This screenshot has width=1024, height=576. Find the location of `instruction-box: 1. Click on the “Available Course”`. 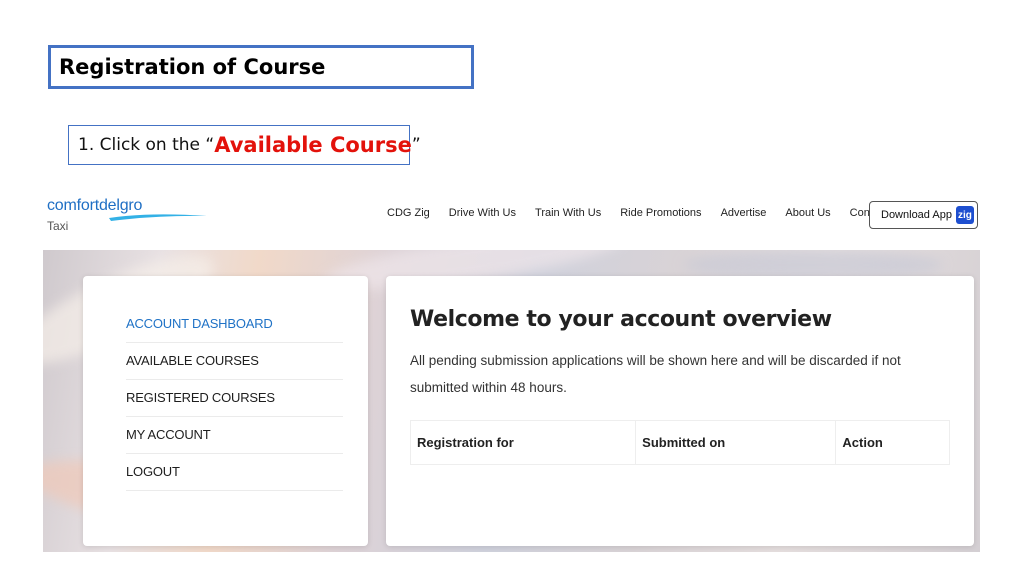

instruction-box: 1. Click on the “Available Course” is located at coordinates (244, 145).